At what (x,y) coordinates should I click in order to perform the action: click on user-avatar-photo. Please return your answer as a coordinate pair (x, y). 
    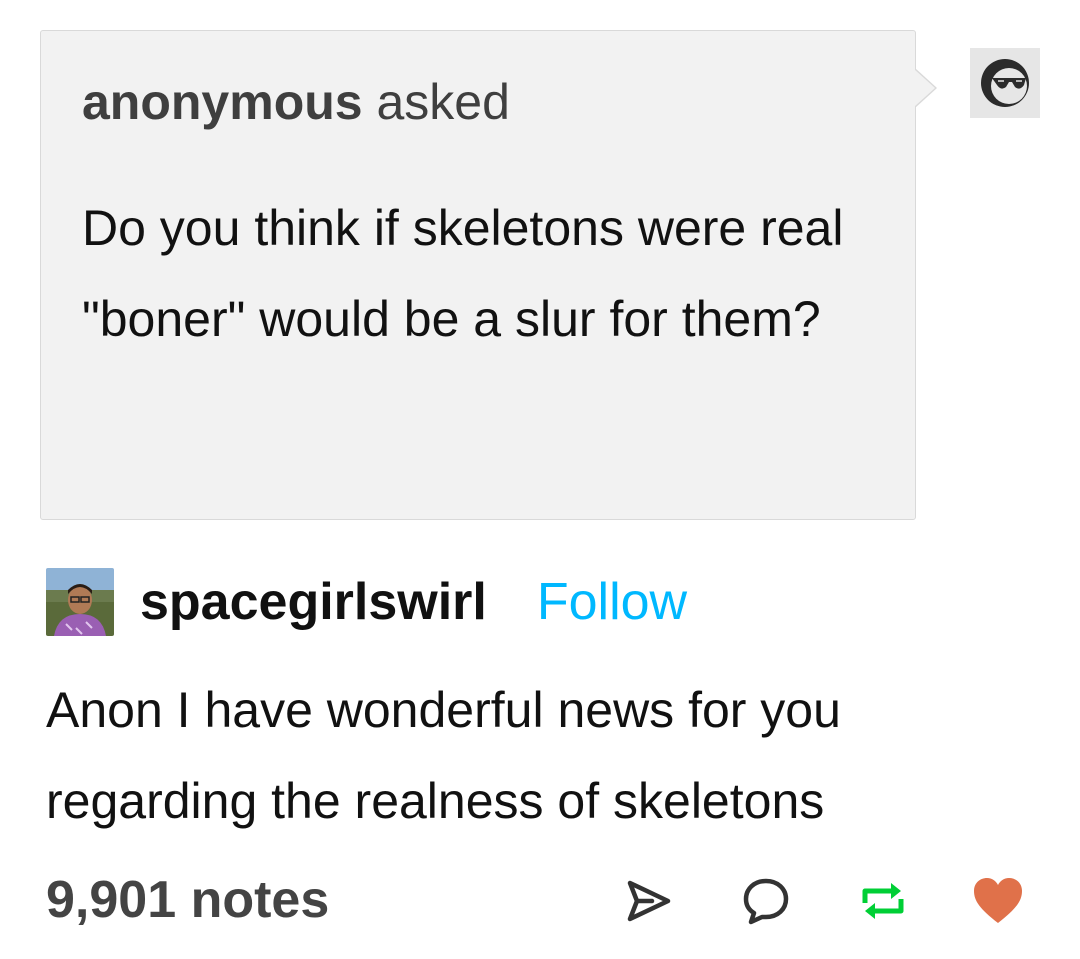
    Looking at the image, I should click on (80, 602).